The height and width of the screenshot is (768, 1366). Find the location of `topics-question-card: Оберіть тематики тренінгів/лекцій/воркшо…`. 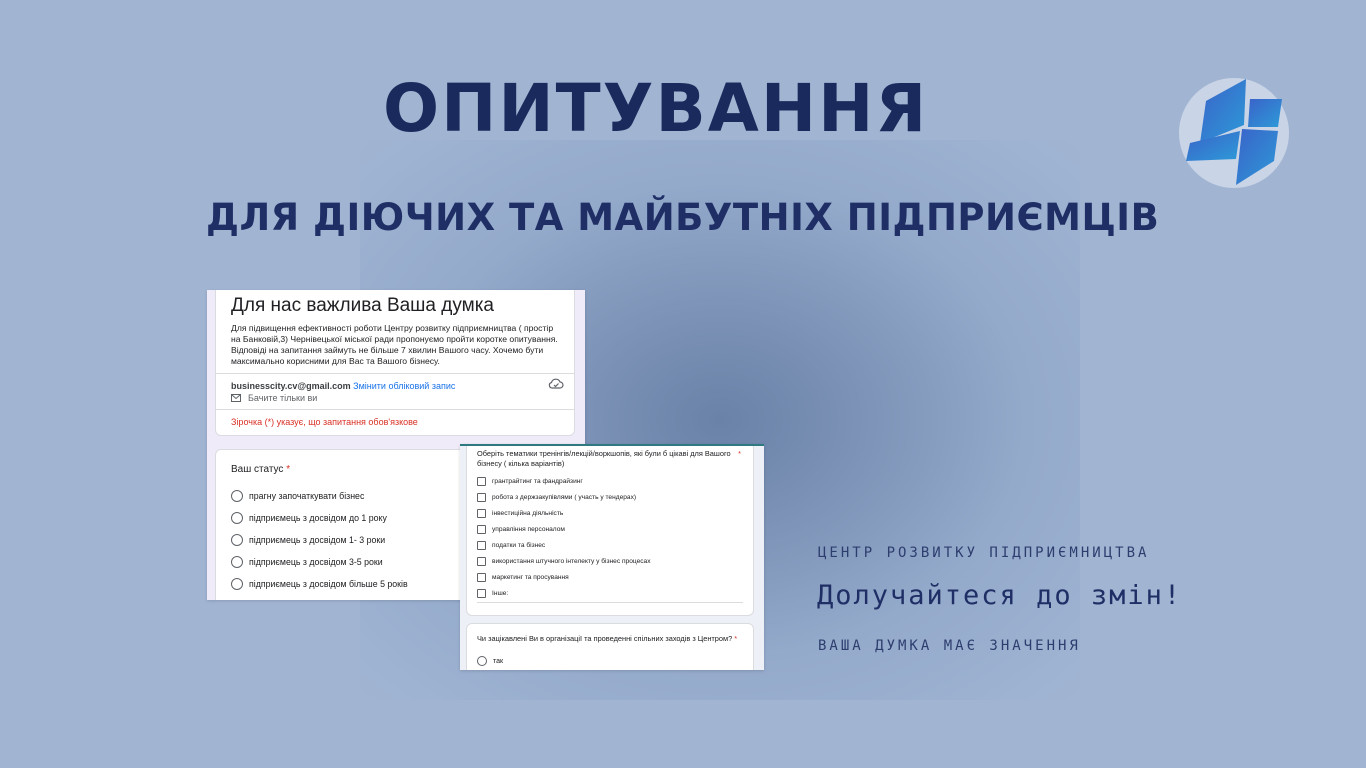

topics-question-card: Оберіть тематики тренінгів/лекцій/воркшо… is located at coordinates (610, 531).